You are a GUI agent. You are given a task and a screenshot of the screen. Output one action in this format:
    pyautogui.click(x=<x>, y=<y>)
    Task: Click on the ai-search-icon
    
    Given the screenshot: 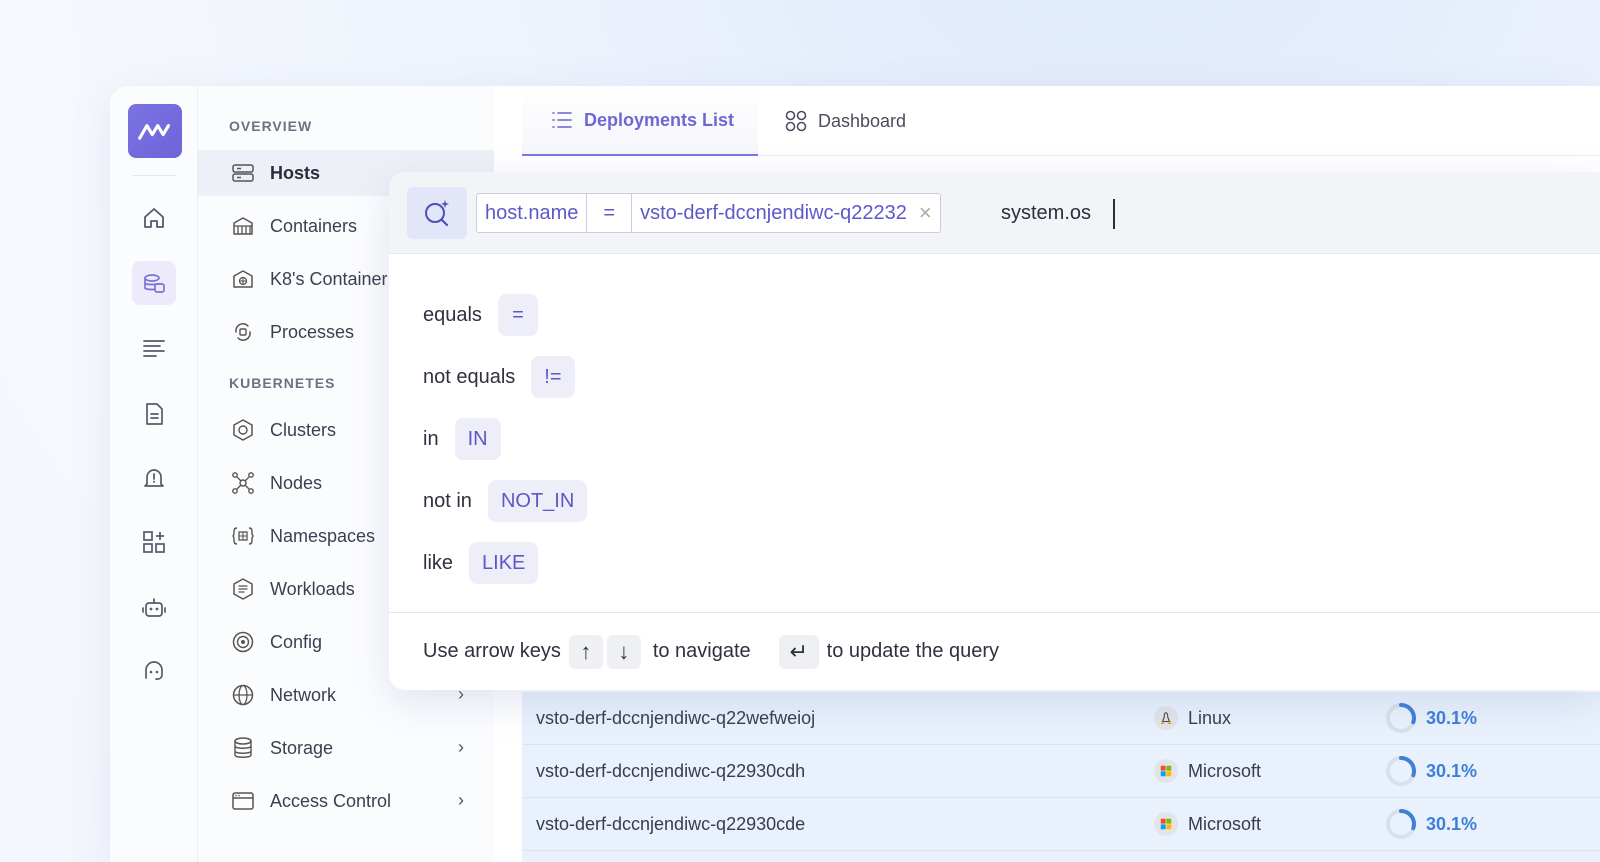 What is the action you would take?
    pyautogui.click(x=437, y=213)
    